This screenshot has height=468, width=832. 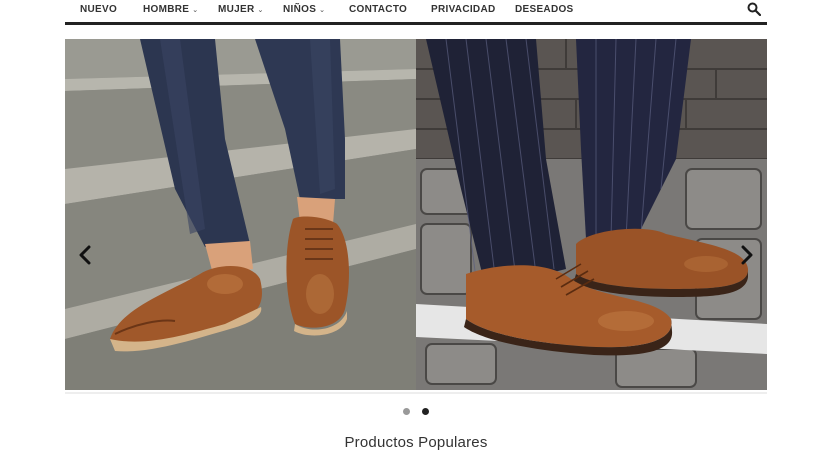 I want to click on nav-item-hombre: HOMBRE ⌄, so click(x=170, y=9).